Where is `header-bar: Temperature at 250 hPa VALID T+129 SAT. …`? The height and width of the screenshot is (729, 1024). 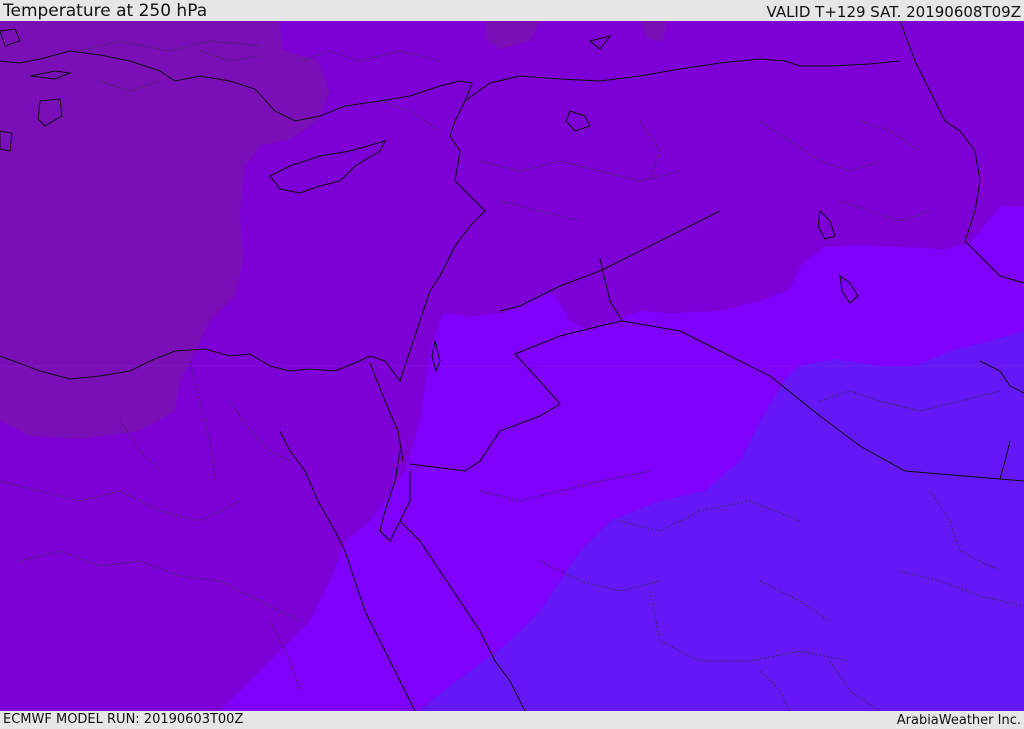 header-bar: Temperature at 250 hPa VALID T+129 SAT. … is located at coordinates (512, 10).